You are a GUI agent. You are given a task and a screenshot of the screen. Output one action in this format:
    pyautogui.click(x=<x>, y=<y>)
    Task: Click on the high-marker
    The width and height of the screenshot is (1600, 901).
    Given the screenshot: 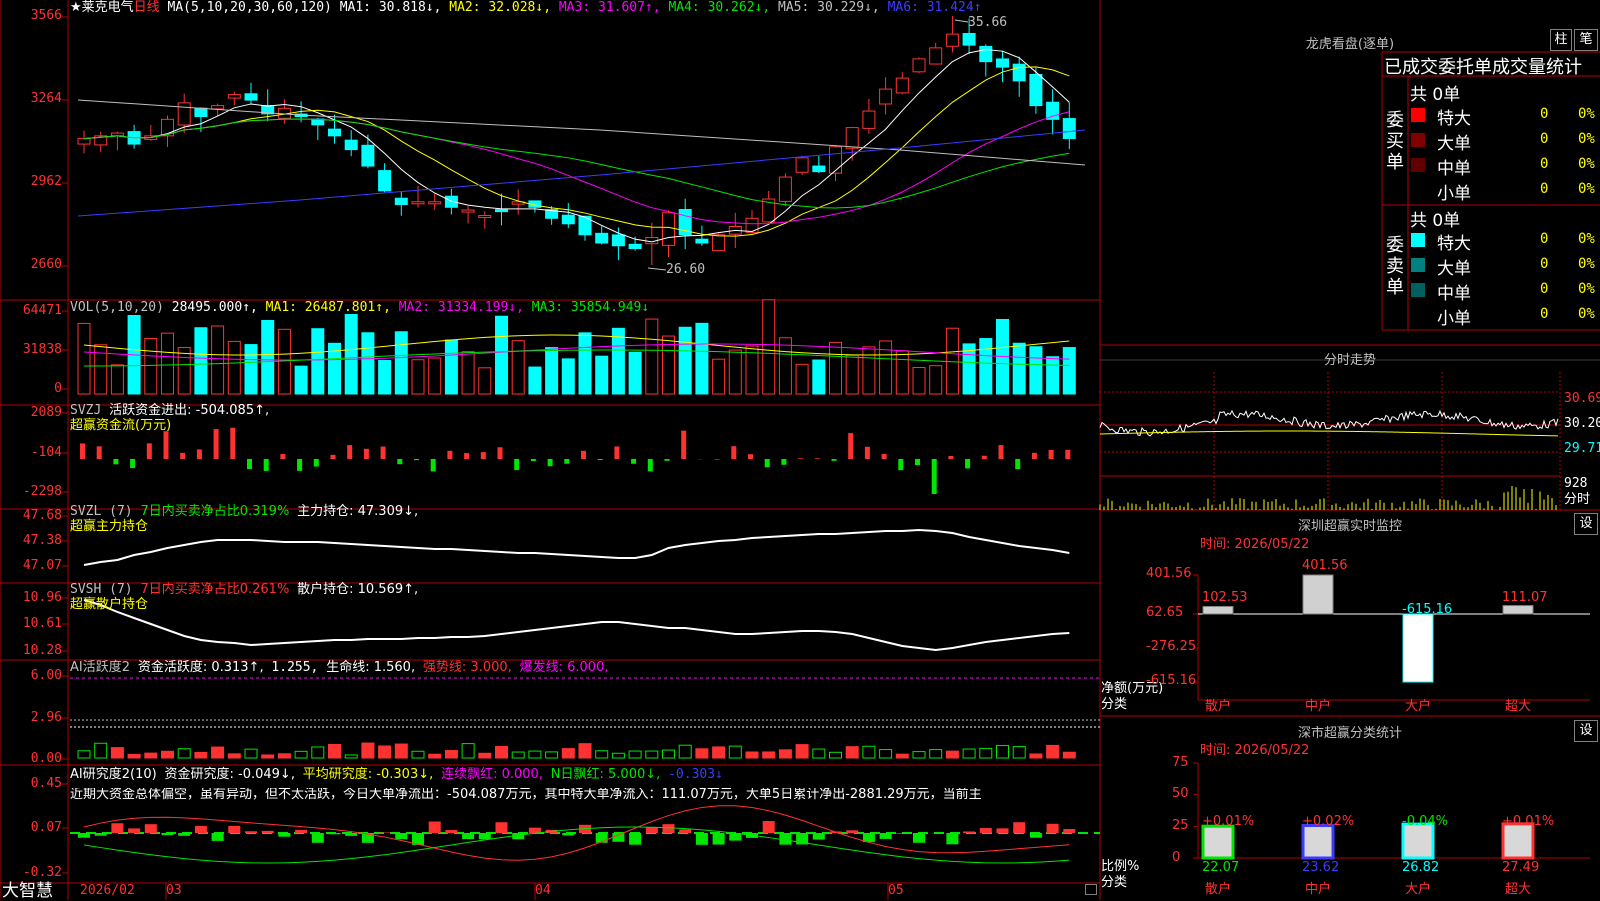 What is the action you would take?
    pyautogui.click(x=961, y=21)
    